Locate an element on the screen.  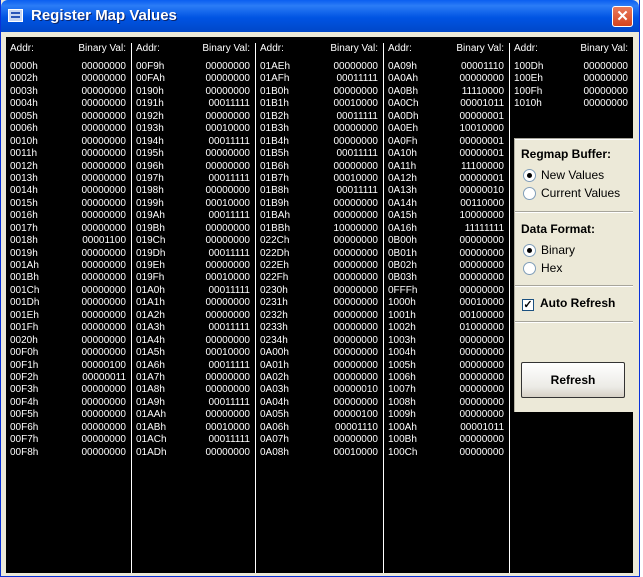
register-address: 0A0Bh is located at coordinates (403, 91).